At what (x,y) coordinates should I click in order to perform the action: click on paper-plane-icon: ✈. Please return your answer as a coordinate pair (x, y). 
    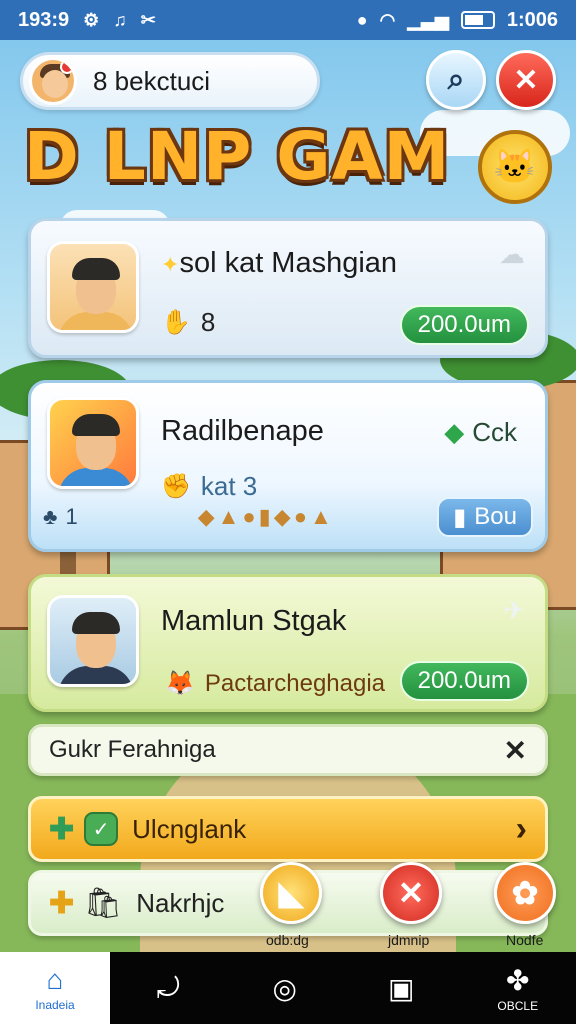
    Looking at the image, I should click on (514, 610).